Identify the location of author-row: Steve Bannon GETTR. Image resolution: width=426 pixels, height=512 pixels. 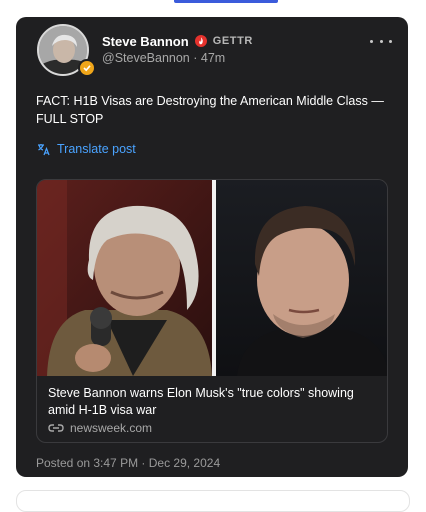
(177, 41).